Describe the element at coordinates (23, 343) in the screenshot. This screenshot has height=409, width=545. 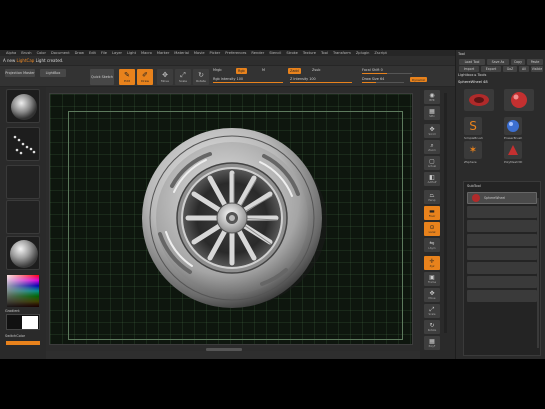
I see `alternate-button` at that location.